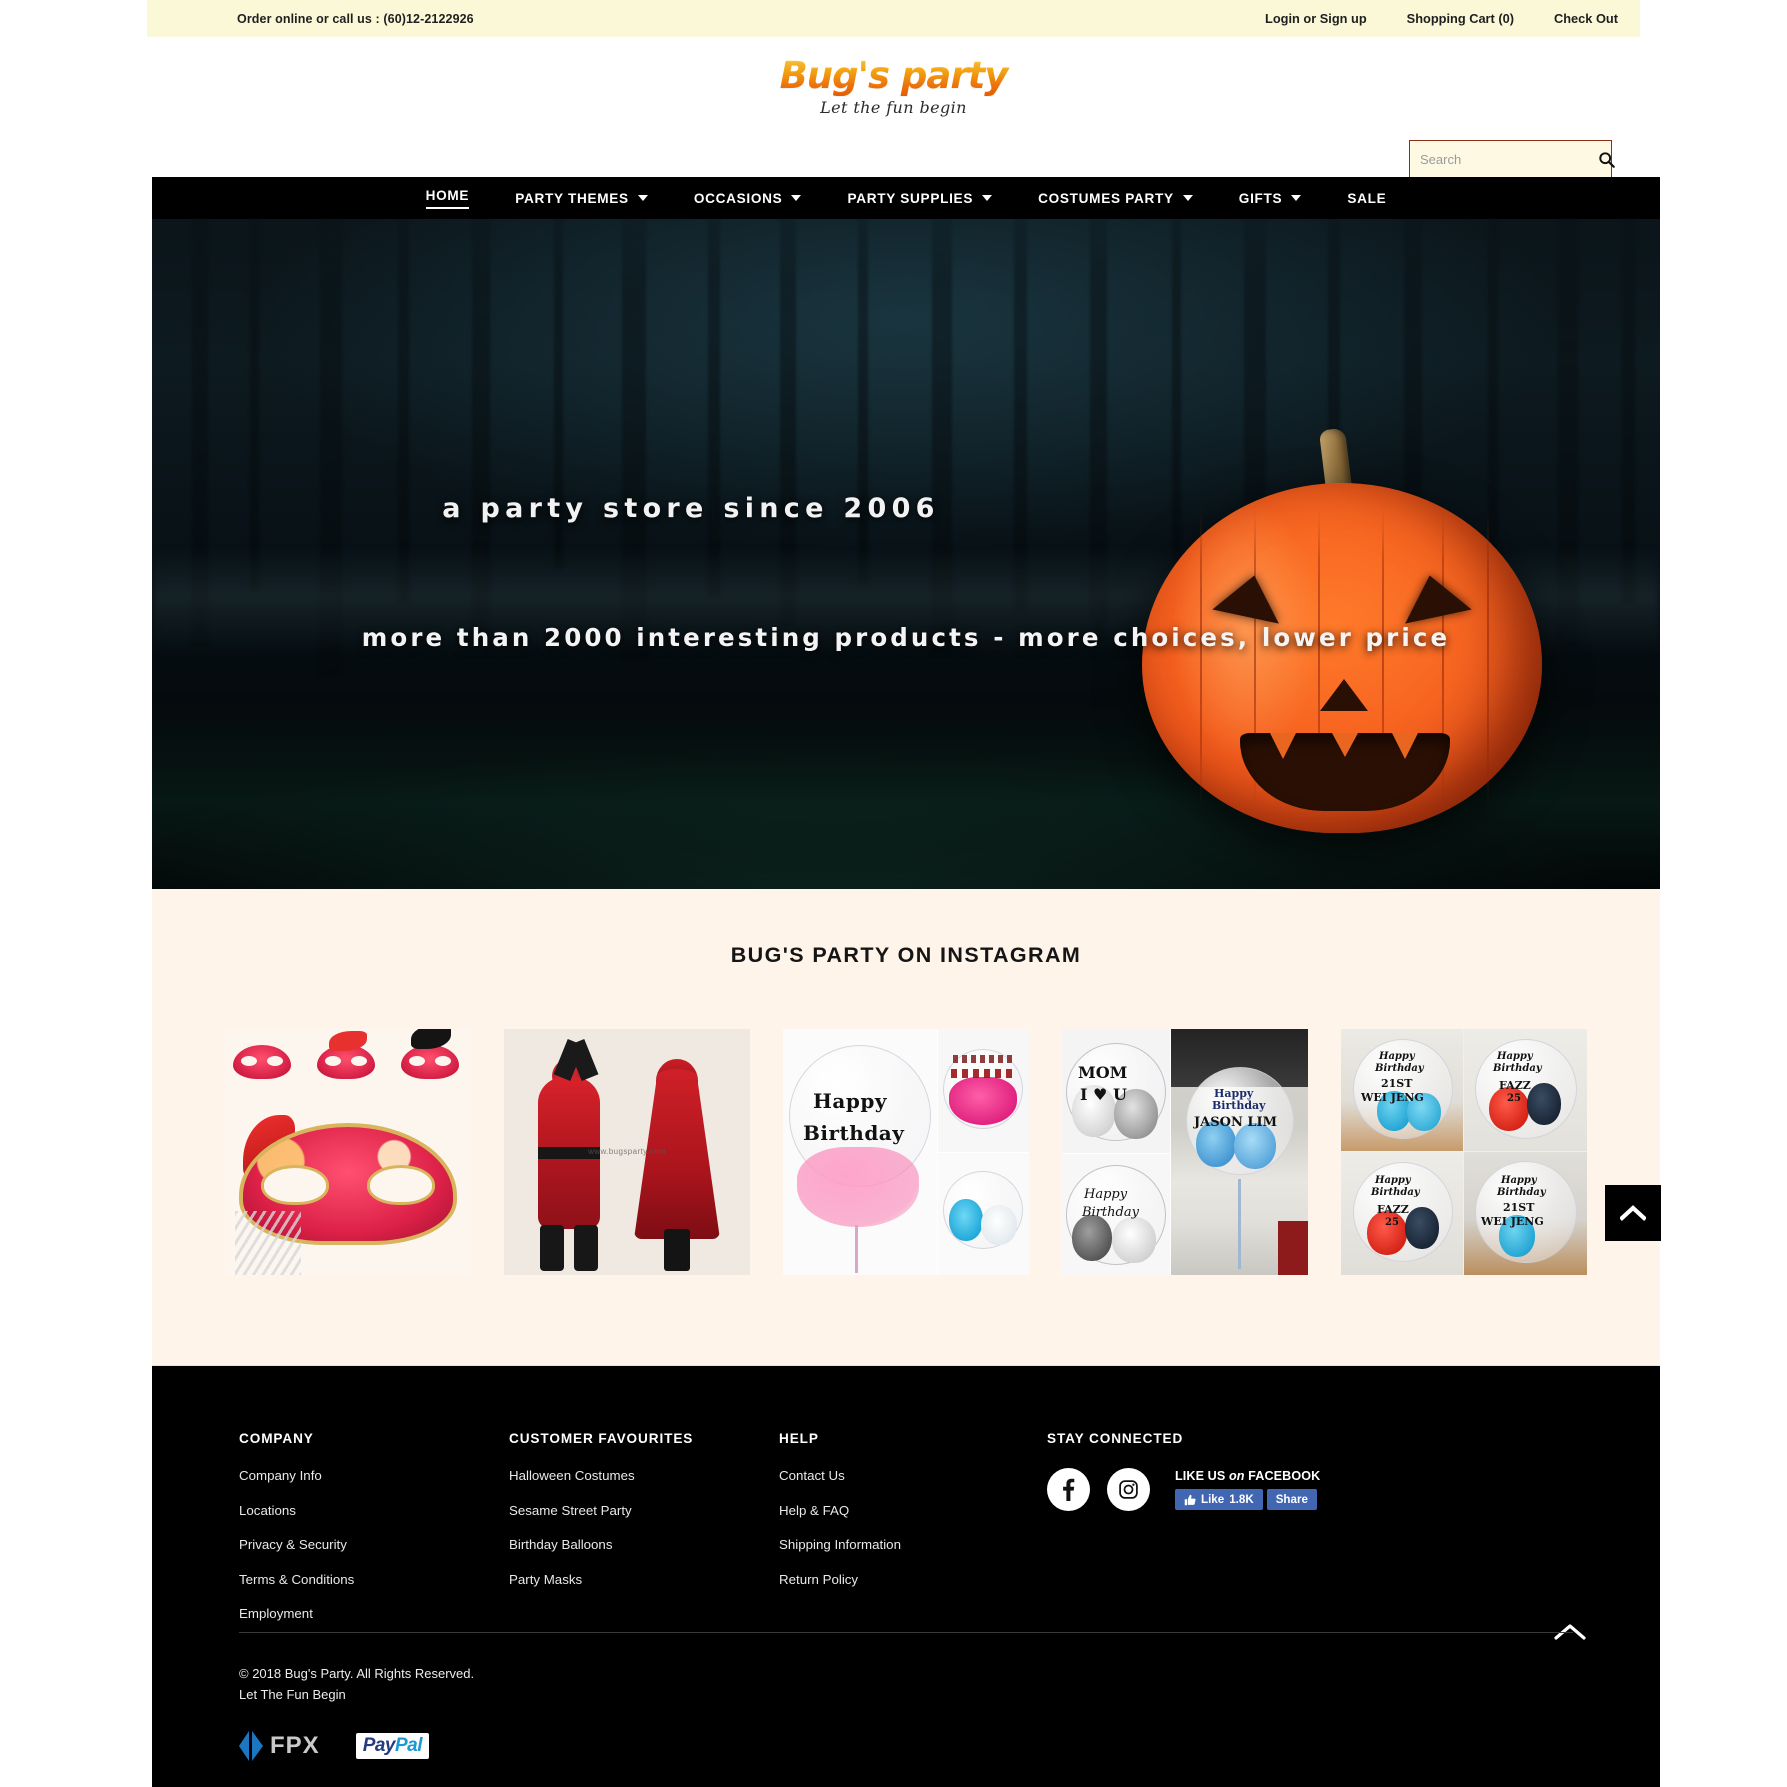 Image resolution: width=1787 pixels, height=1787 pixels. What do you see at coordinates (1115, 1438) in the screenshot?
I see `footer-heading-stay-connected: STAY CONNECTED` at bounding box center [1115, 1438].